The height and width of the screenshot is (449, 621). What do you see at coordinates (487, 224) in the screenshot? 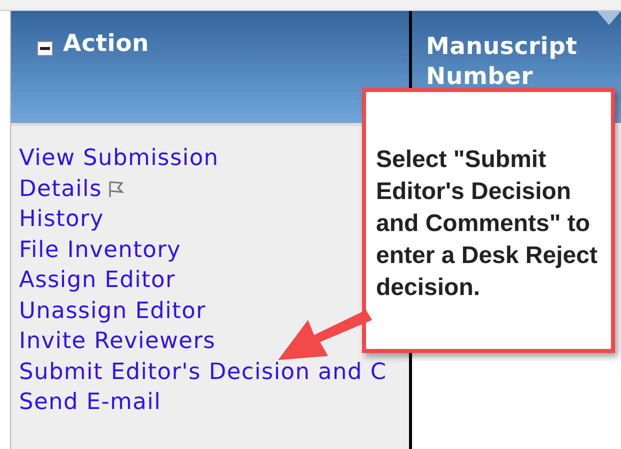
I see `callout-text: Select "Submit Editor's Decision and Comments" to enter a Desk Reject decision.` at bounding box center [487, 224].